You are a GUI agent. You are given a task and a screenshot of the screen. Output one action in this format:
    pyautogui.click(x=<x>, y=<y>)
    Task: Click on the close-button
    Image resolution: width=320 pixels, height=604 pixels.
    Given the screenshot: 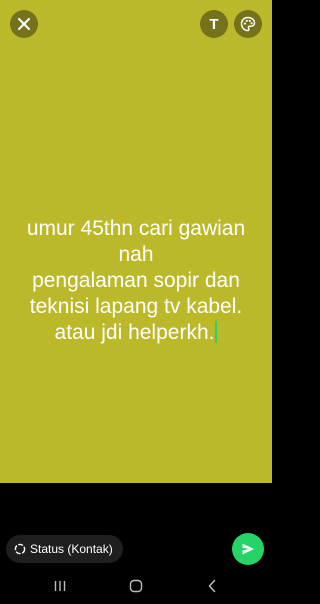 What is the action you would take?
    pyautogui.click(x=24, y=24)
    